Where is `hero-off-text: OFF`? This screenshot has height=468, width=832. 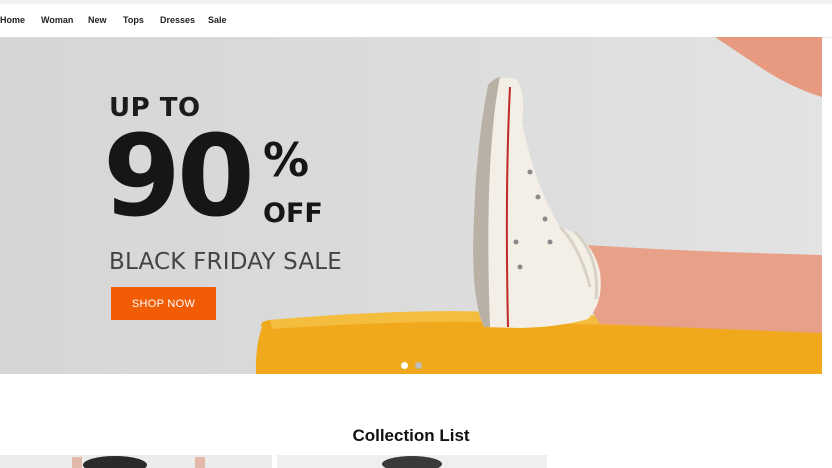 hero-off-text: OFF is located at coordinates (293, 213).